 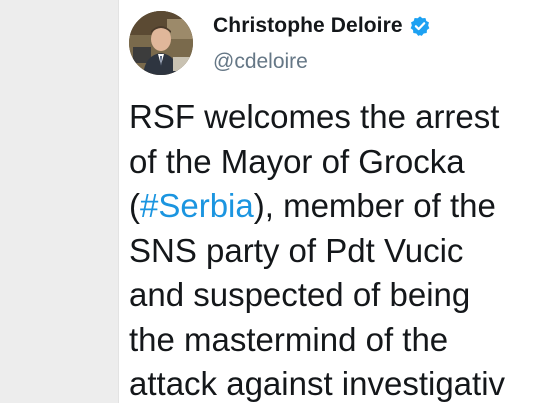 I want to click on author-name-row: Christophe Deloire, so click(x=322, y=26).